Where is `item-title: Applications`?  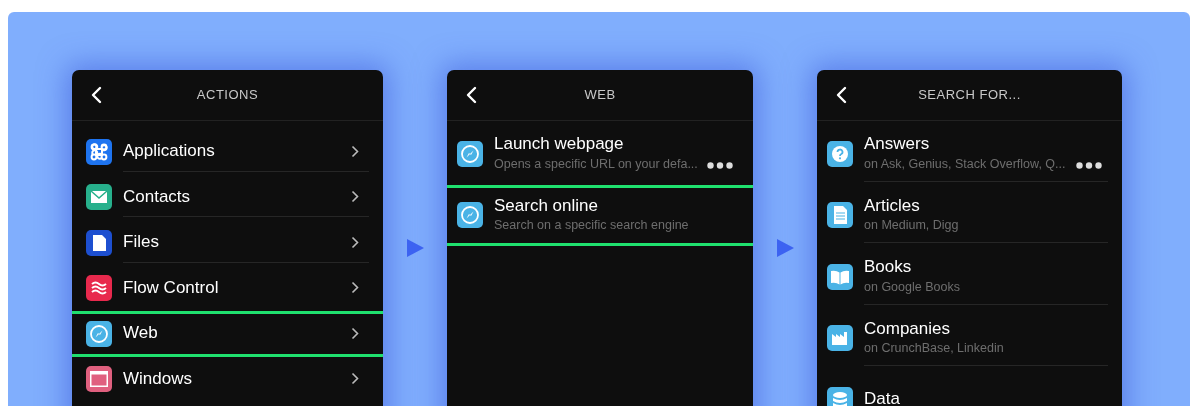 item-title: Applications is located at coordinates (169, 151).